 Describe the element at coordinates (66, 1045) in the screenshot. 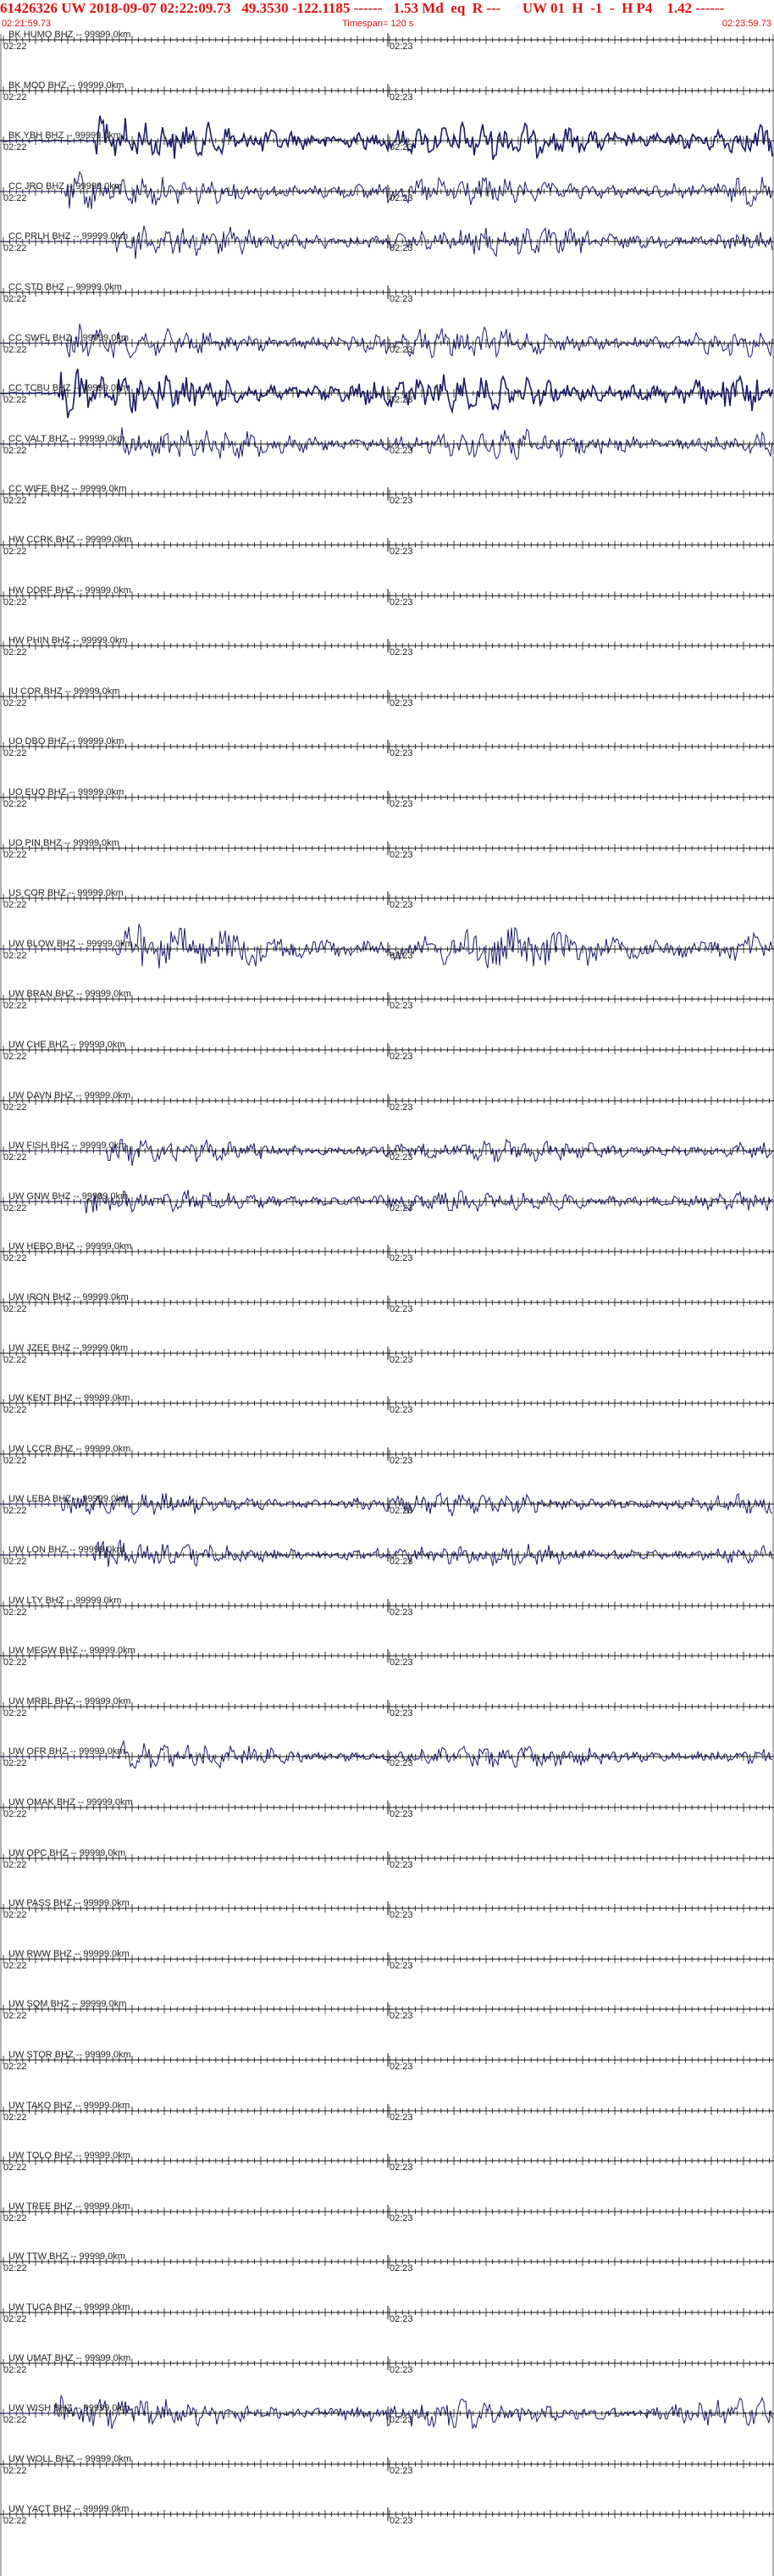

I see `station-label: UW CHE BHZ -- 99999.0km` at that location.